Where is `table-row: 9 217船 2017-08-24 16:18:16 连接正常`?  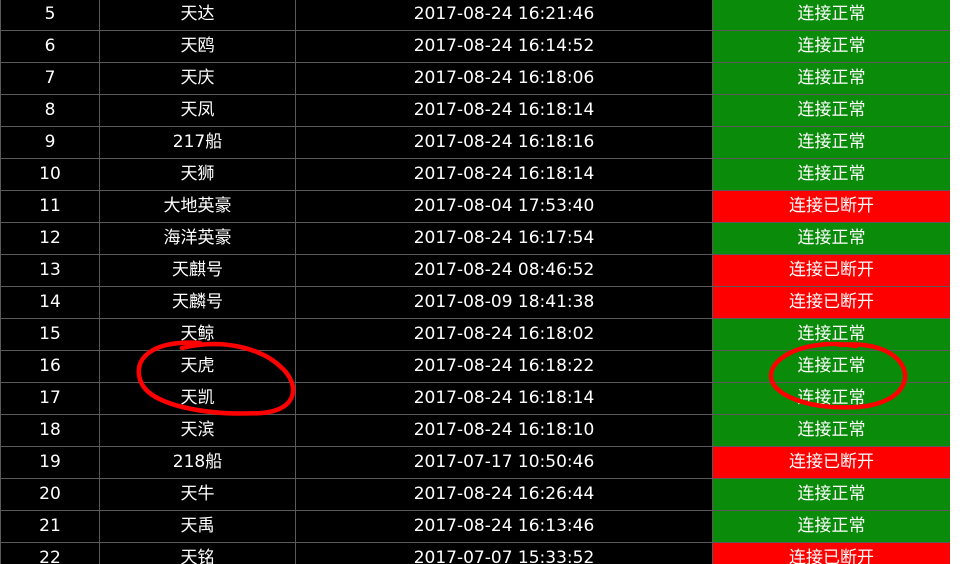 table-row: 9 217船 2017-08-24 16:18:16 连接正常 is located at coordinates (475, 142).